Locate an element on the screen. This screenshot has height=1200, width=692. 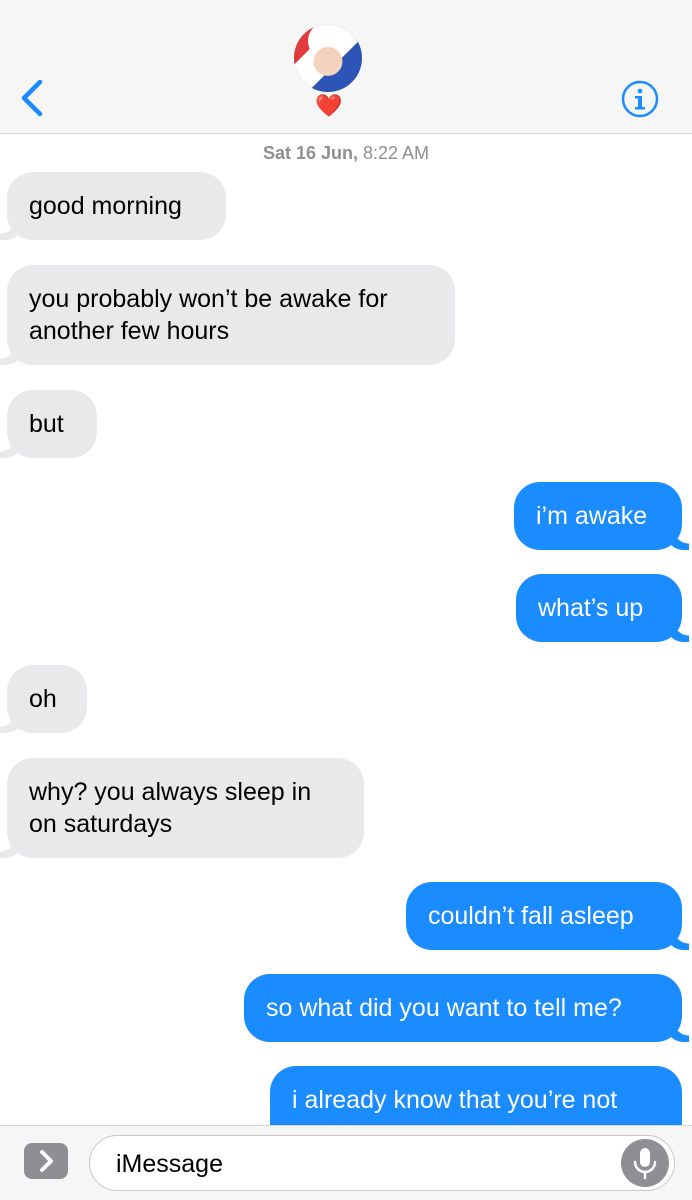
contact-avatar is located at coordinates (328, 58).